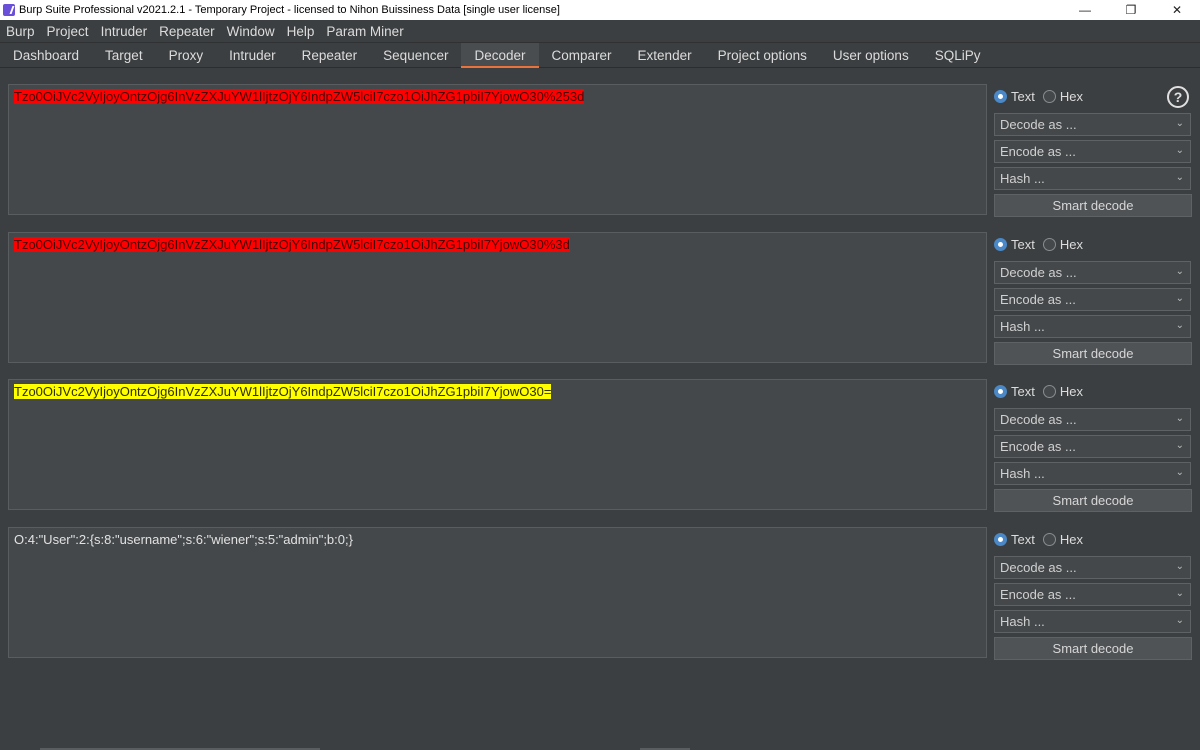 Image resolution: width=1200 pixels, height=750 pixels. Describe the element at coordinates (958, 55) in the screenshot. I see `tab-sqlipy: SQLiPy` at that location.